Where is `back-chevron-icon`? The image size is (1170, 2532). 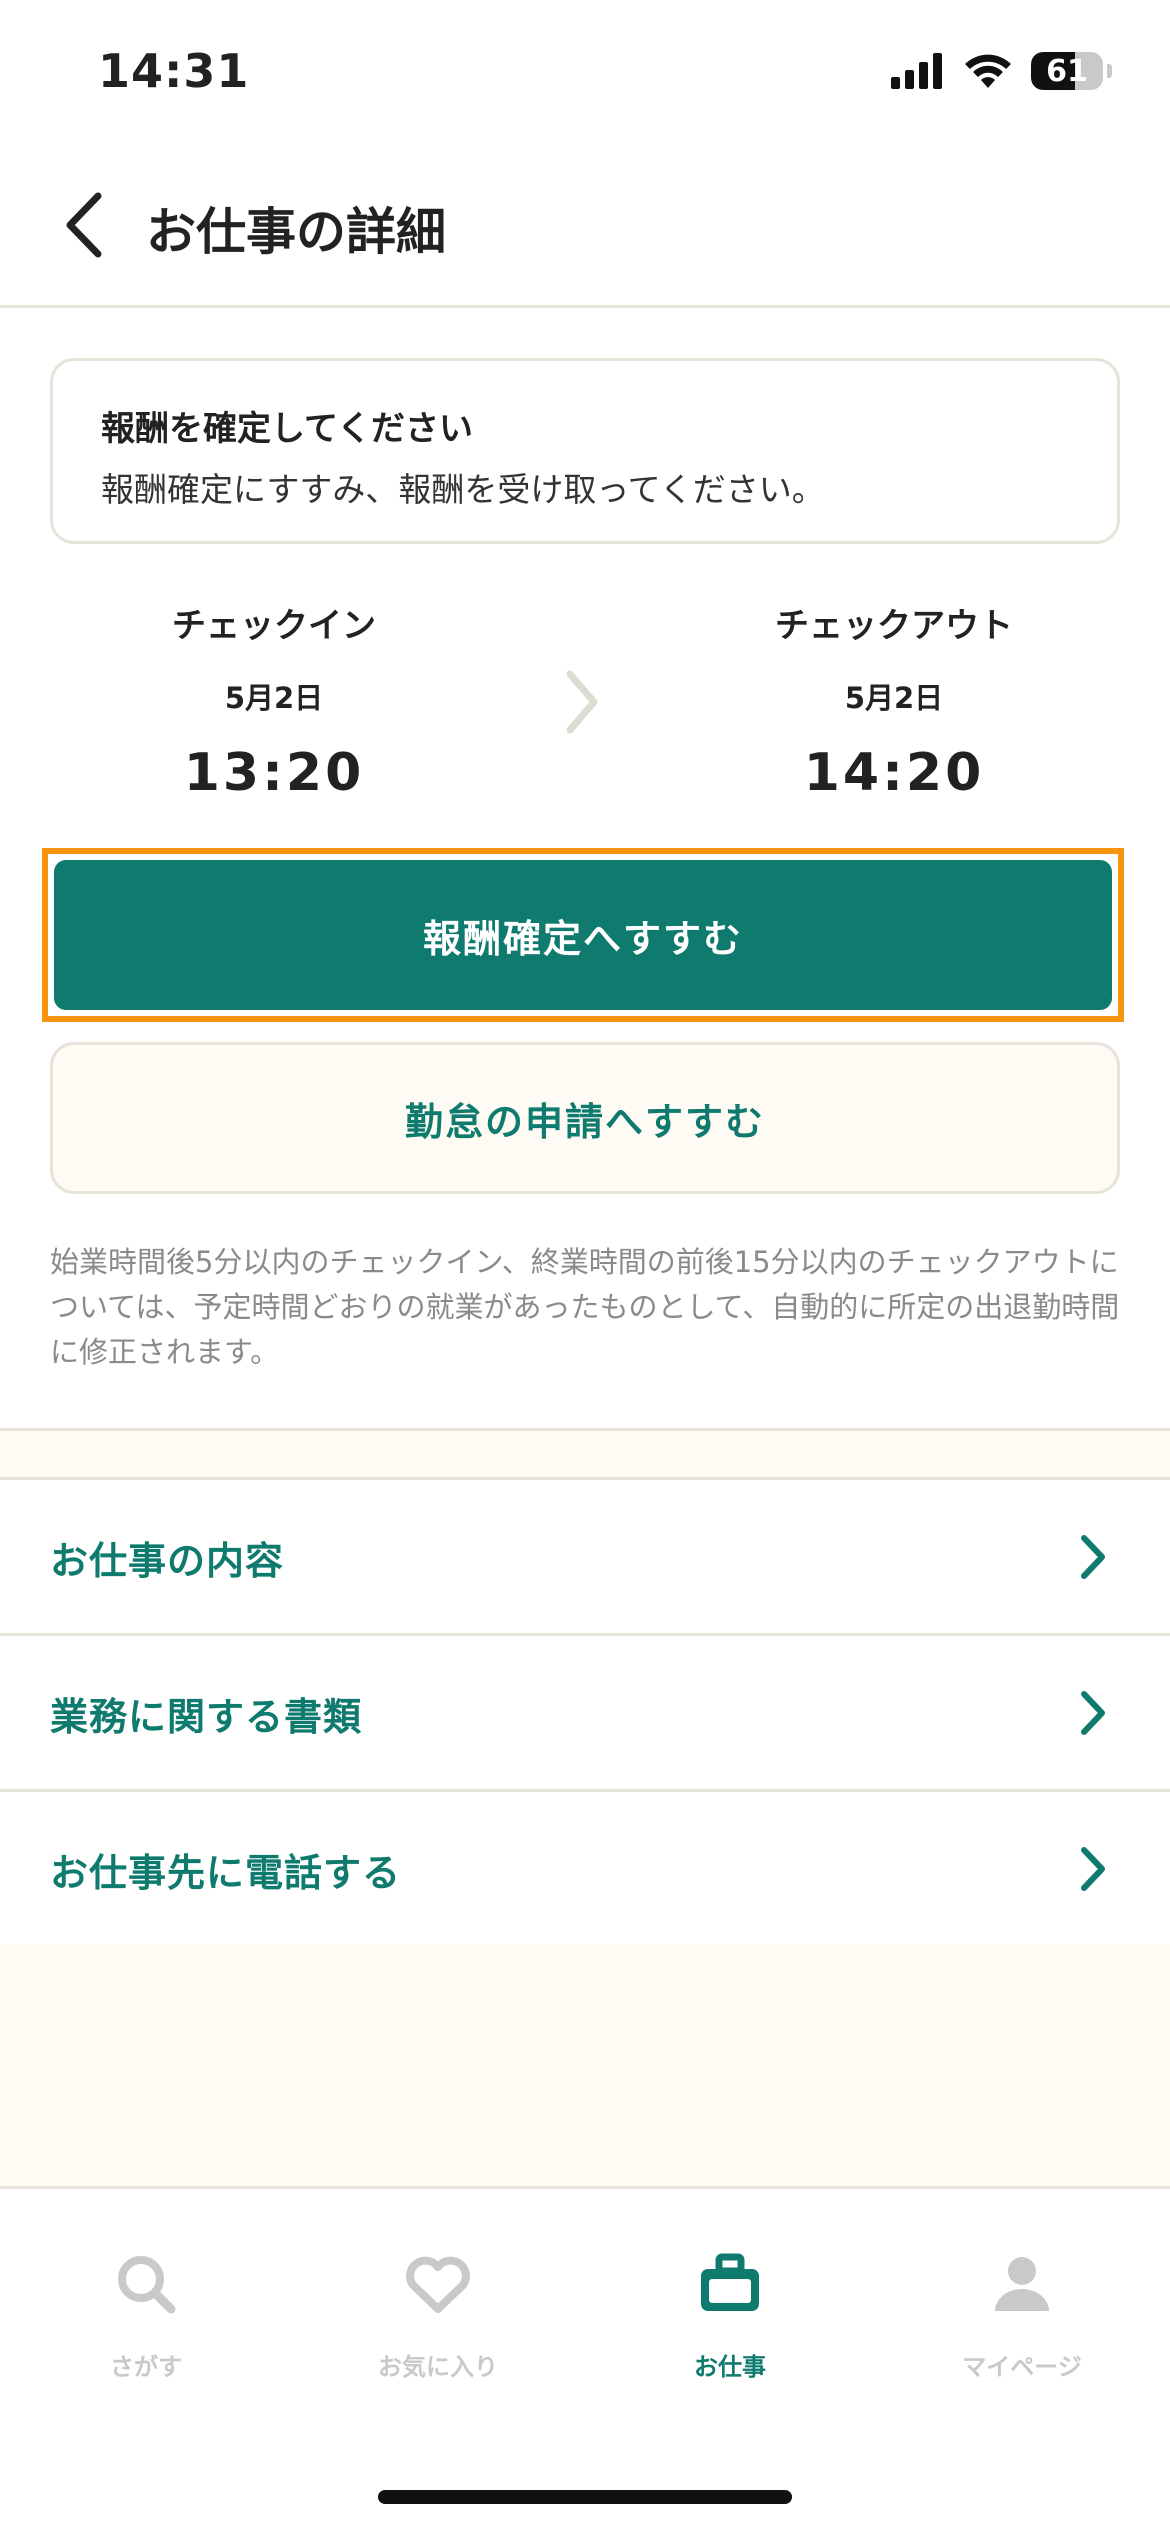
back-chevron-icon is located at coordinates (85, 225).